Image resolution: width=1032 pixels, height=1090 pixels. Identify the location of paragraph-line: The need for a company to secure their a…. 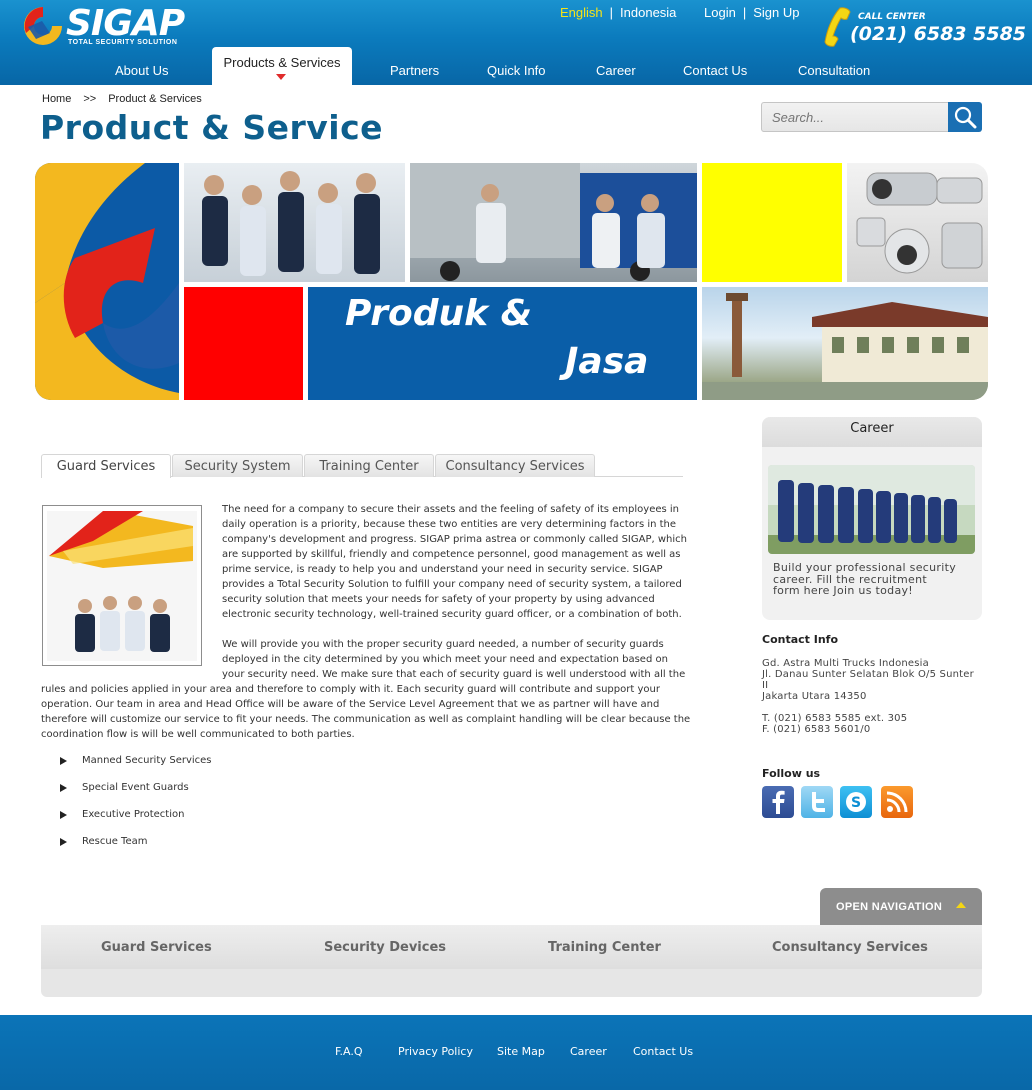
(451, 509).